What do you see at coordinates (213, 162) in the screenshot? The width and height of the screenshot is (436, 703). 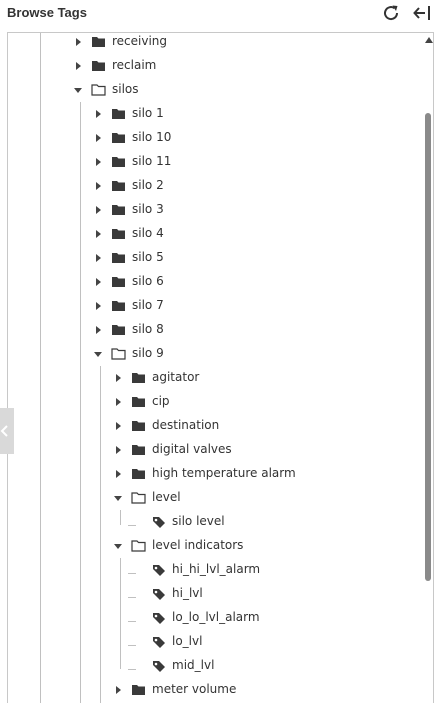 I see `tree-folder-item: silo 11` at bounding box center [213, 162].